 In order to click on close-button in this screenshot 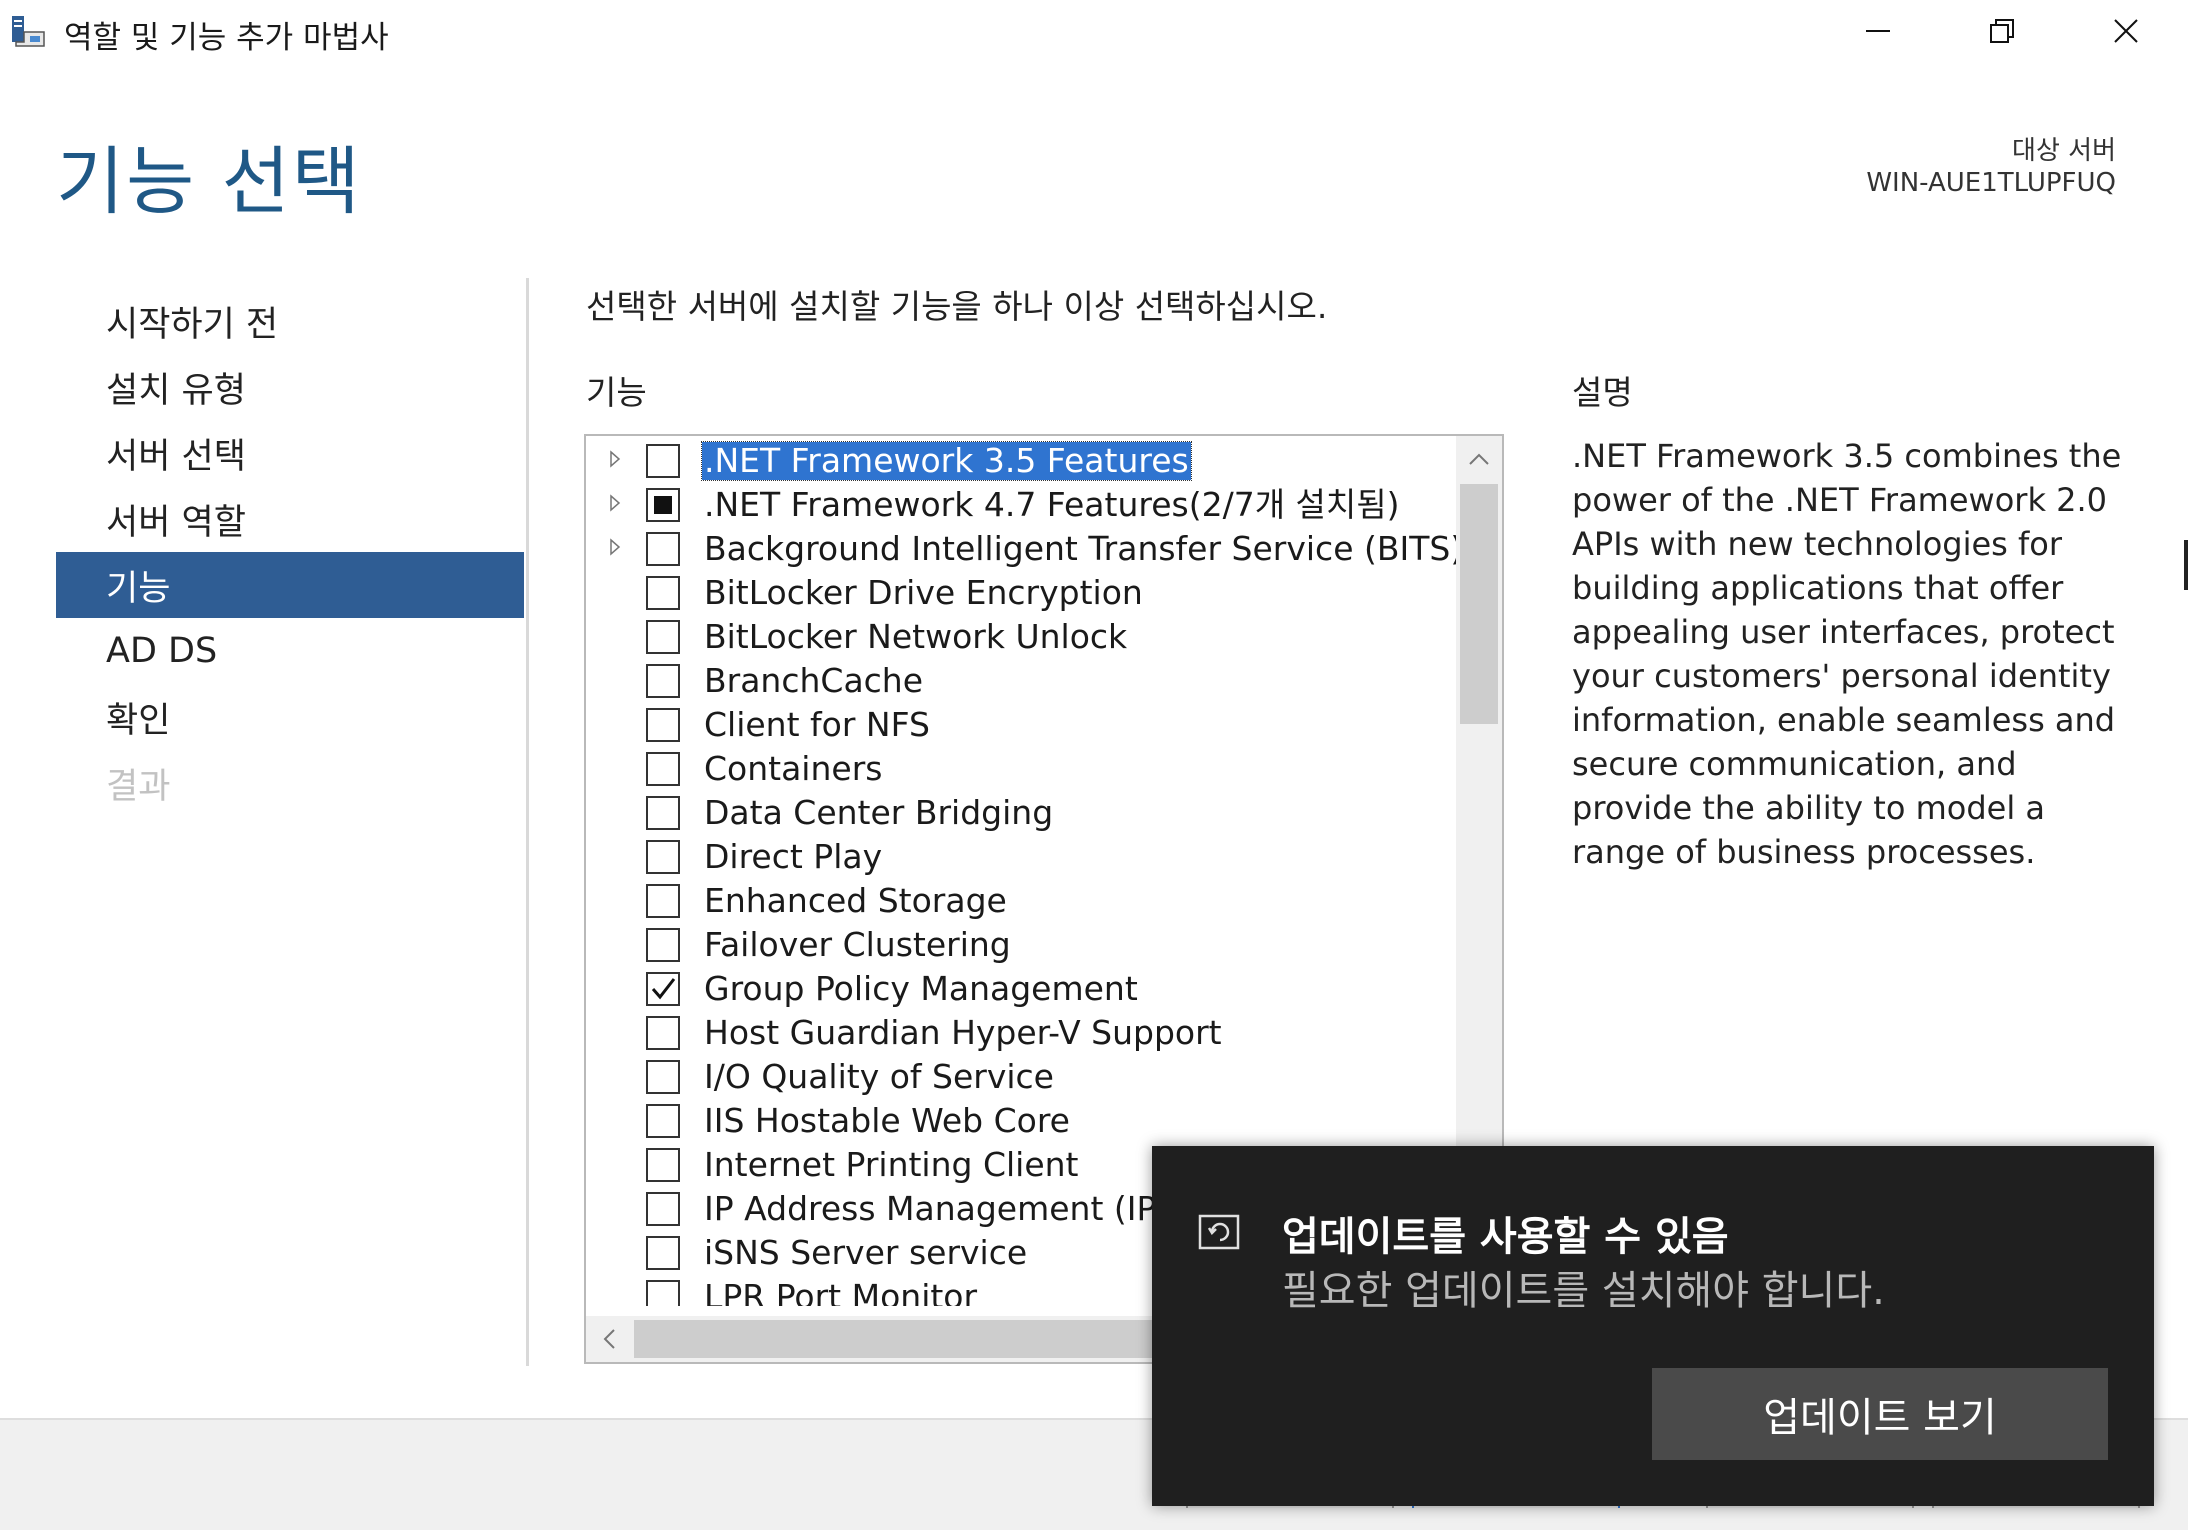, I will do `click(2126, 31)`.